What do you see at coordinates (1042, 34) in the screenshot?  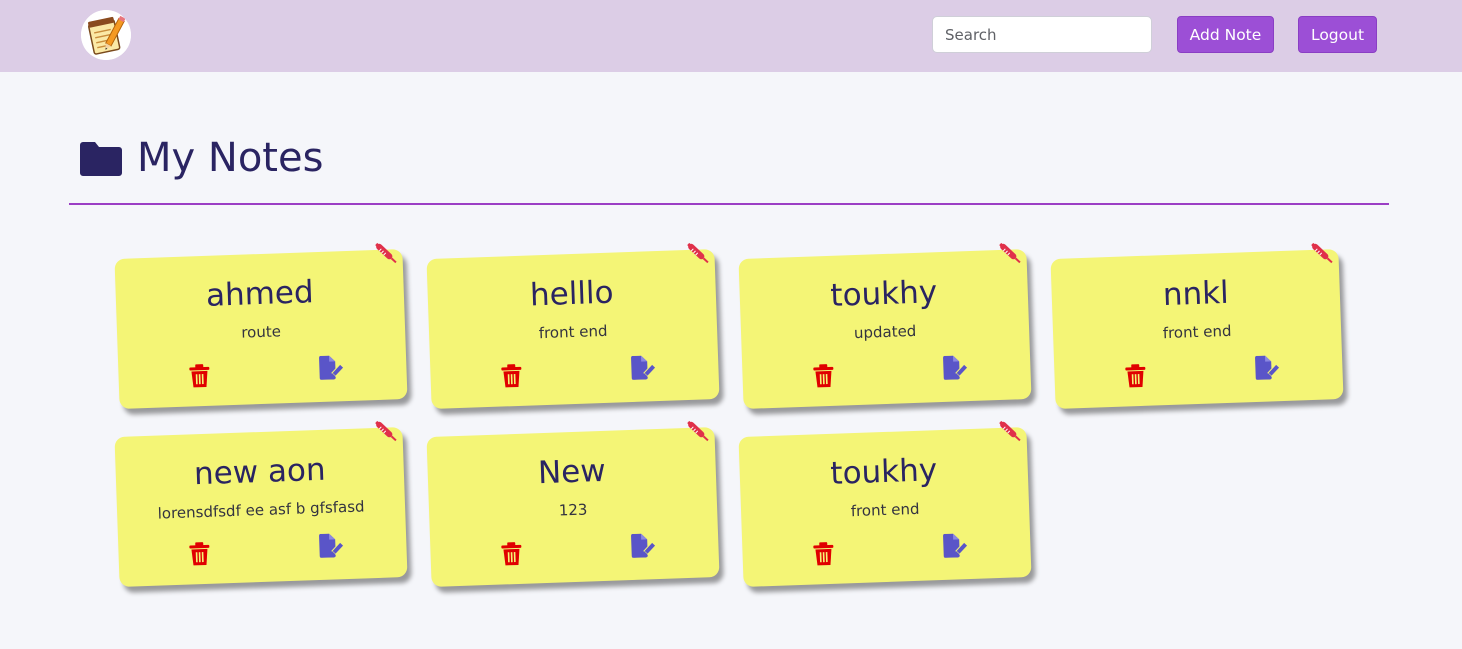 I see `search-input` at bounding box center [1042, 34].